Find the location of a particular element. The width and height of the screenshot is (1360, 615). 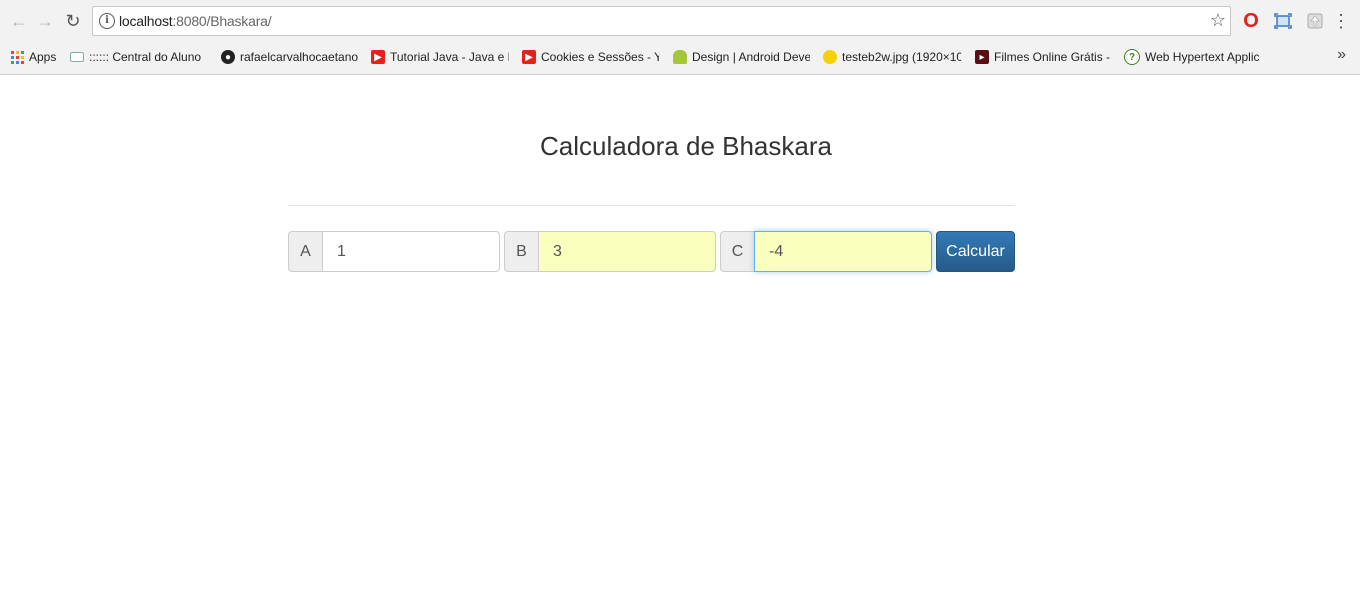

bookmark-label: testeb2w.jpg (1920×10 is located at coordinates (901, 57).